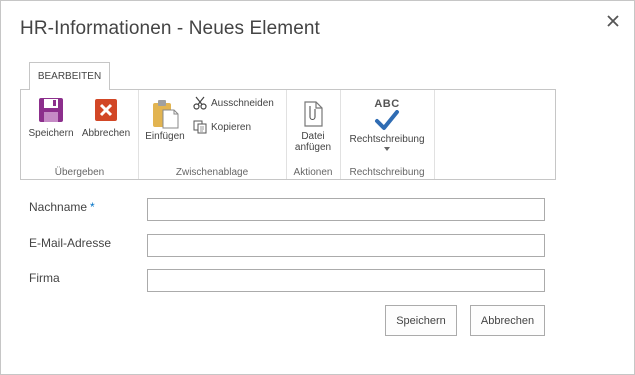 Image resolution: width=635 pixels, height=375 pixels. I want to click on nachname-input, so click(346, 209).